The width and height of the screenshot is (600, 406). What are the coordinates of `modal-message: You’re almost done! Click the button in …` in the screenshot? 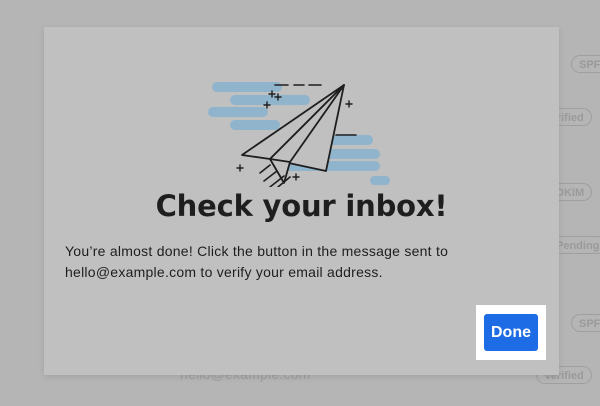 It's located at (257, 261).